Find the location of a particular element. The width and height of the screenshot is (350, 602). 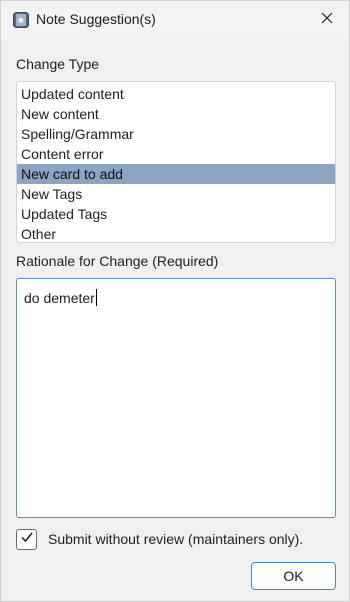

close-button is located at coordinates (327, 20).